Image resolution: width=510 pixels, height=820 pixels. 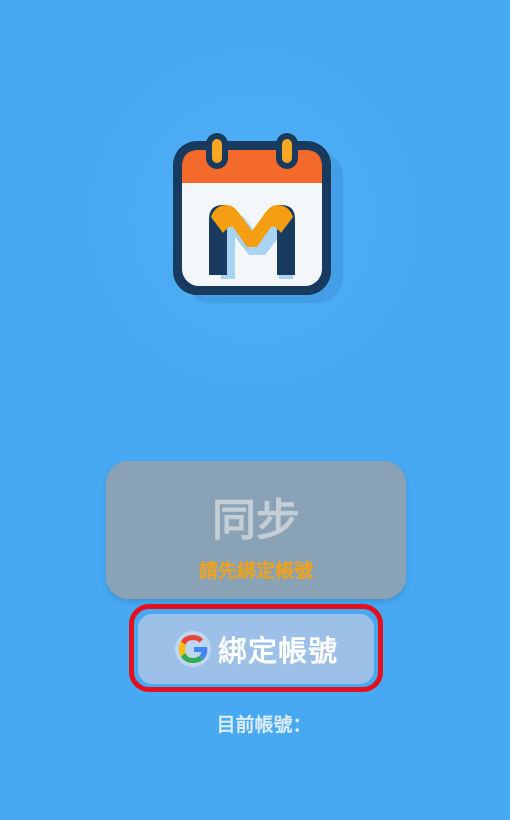 What do you see at coordinates (264, 725) in the screenshot?
I see `current-account-label: 目前帳號：` at bounding box center [264, 725].